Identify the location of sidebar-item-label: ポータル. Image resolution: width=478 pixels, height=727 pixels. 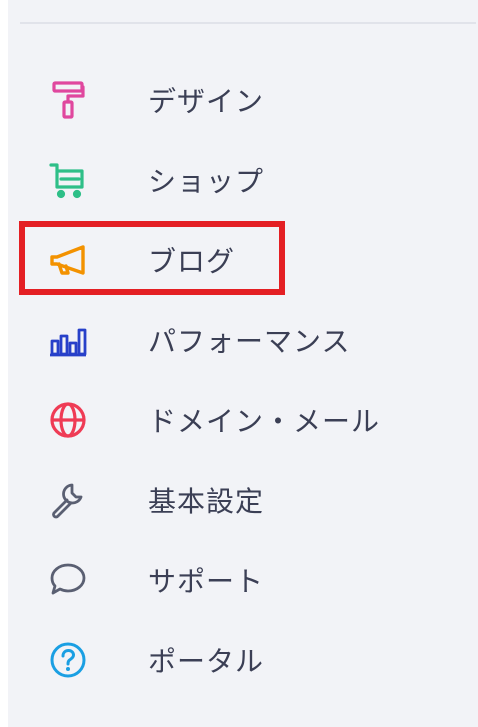
(206, 661).